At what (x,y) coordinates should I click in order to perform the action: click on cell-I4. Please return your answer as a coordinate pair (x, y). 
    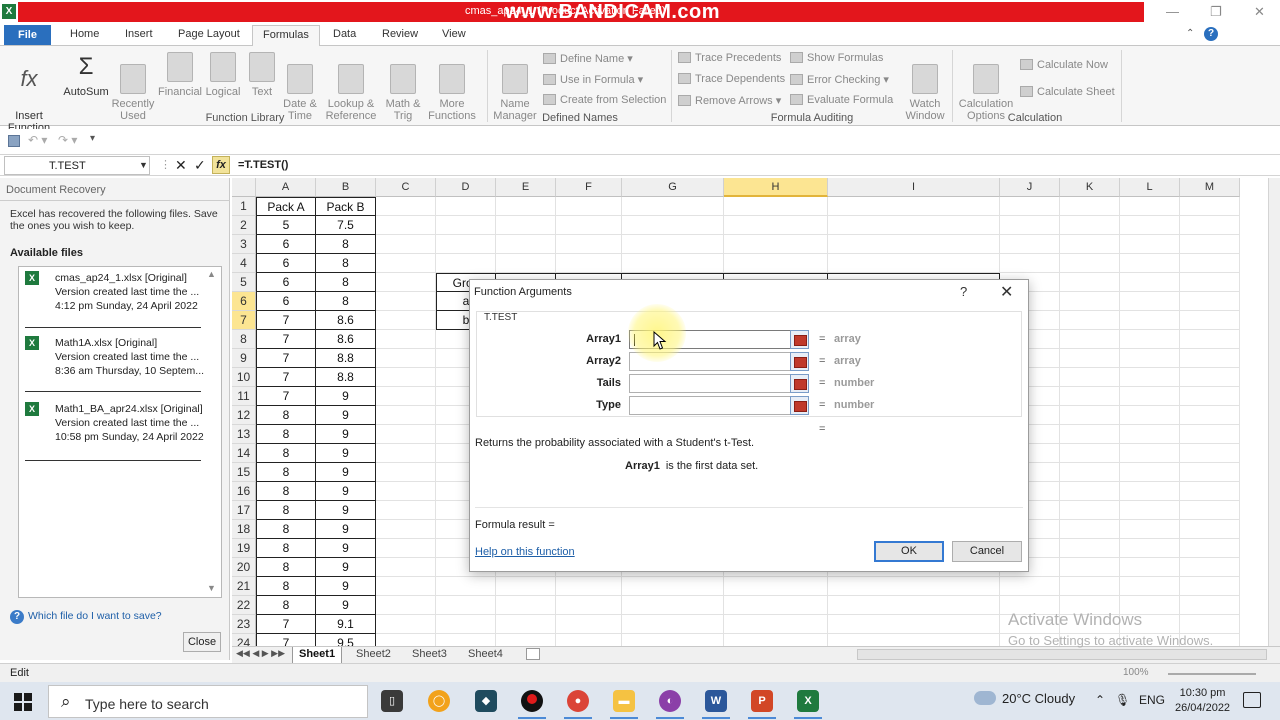
    Looking at the image, I should click on (914, 263).